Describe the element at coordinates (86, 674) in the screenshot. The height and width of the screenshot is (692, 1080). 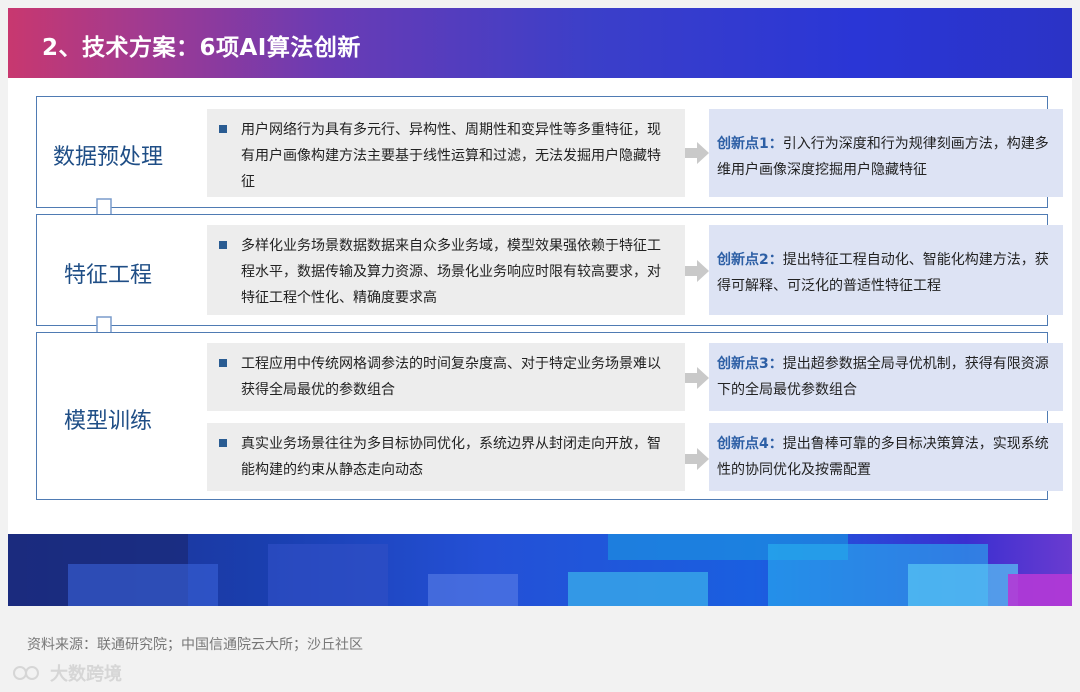
I see `watermark-text: 大数跨境` at that location.